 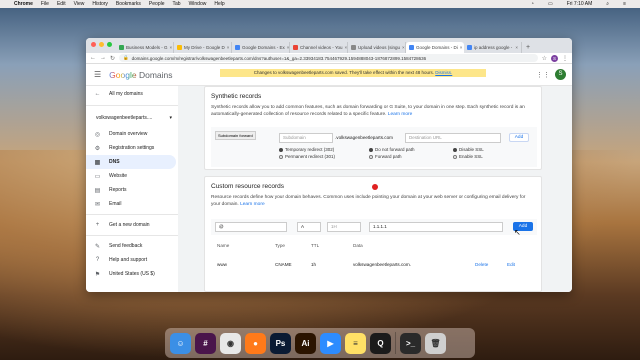 I want to click on menu-view: View, so click(x=79, y=4).